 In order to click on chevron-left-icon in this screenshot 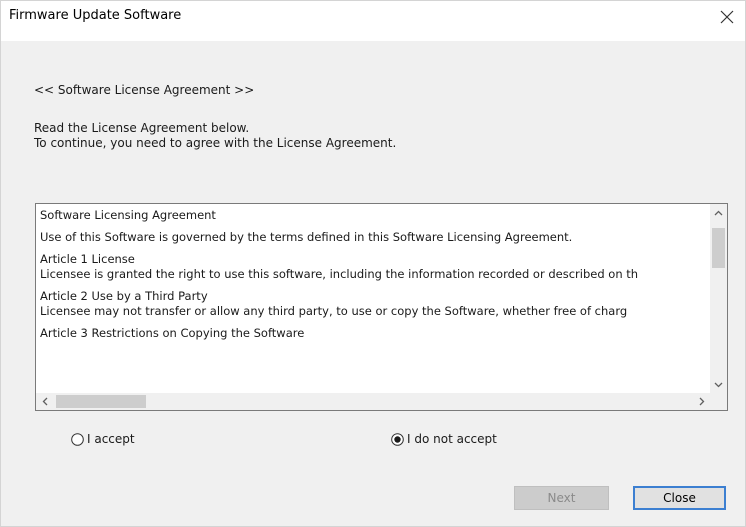, I will do `click(44, 401)`.